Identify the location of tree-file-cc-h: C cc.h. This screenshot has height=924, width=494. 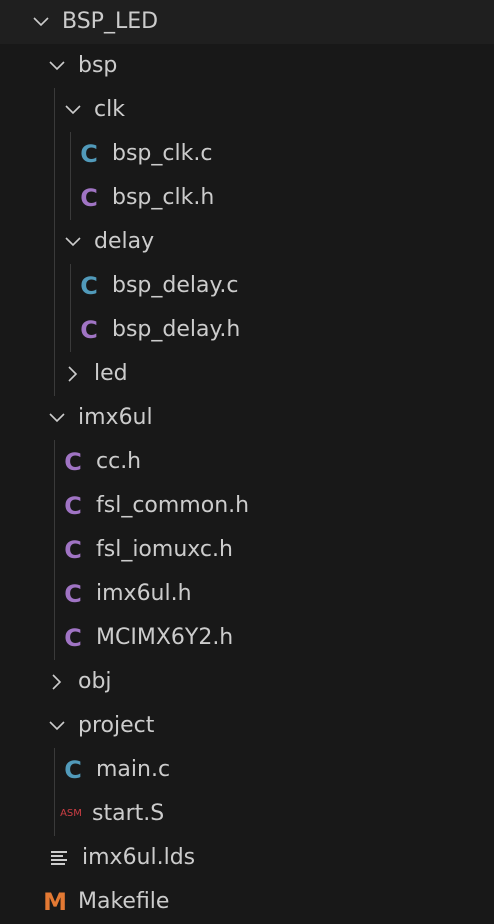
(247, 462).